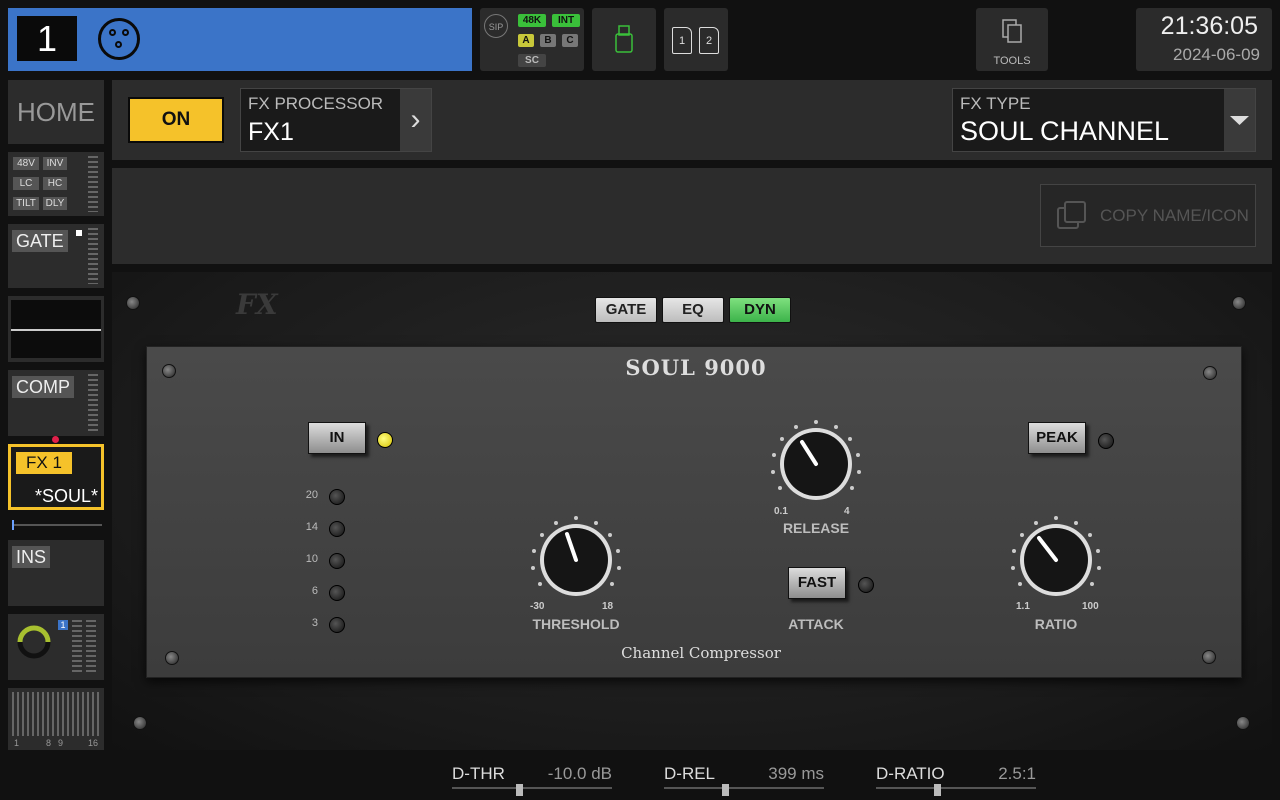  What do you see at coordinates (626, 310) in the screenshot?
I see `tab-gate: GATE` at bounding box center [626, 310].